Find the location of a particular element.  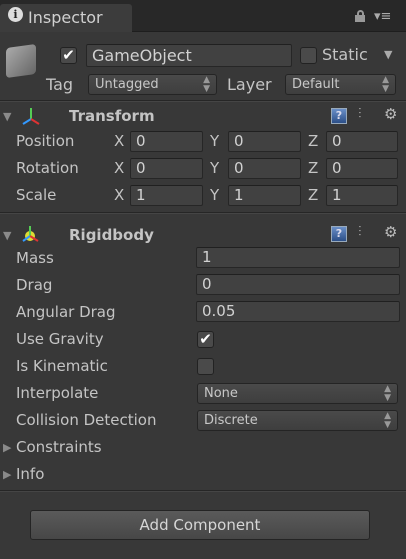

layer-value: Default is located at coordinates (316, 84).